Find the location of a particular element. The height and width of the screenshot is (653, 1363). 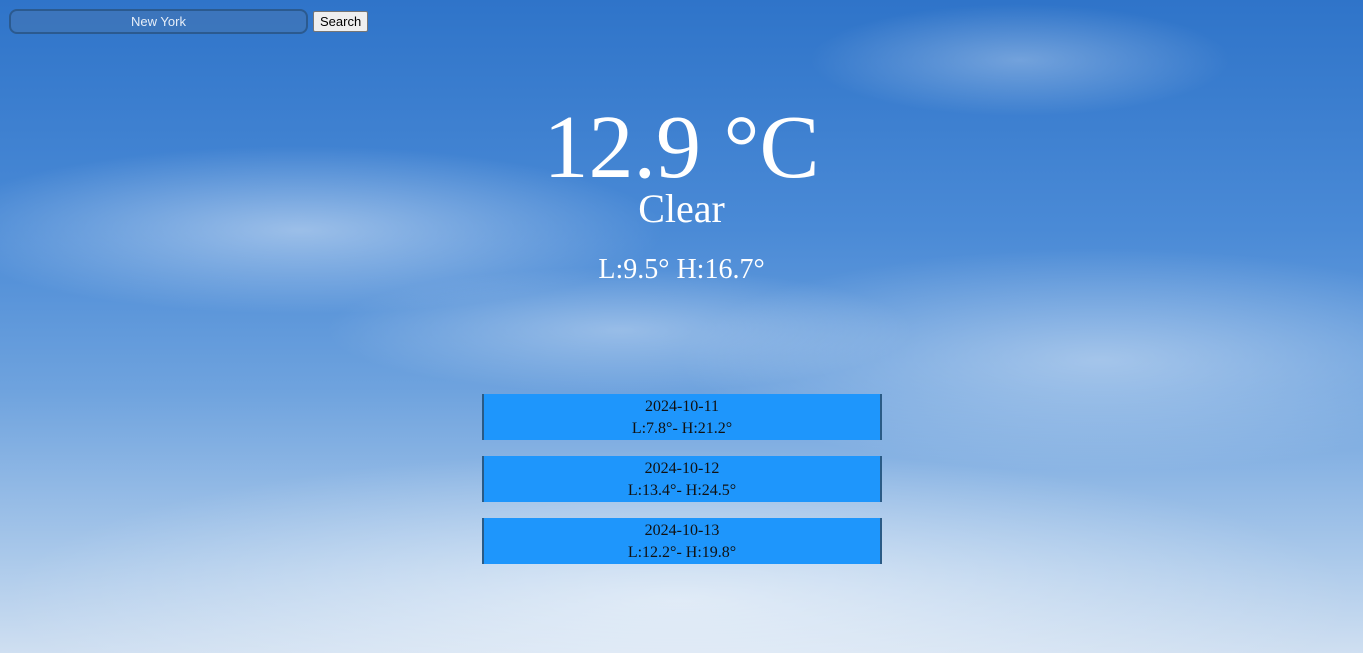

weather-condition: Clear is located at coordinates (681, 208).